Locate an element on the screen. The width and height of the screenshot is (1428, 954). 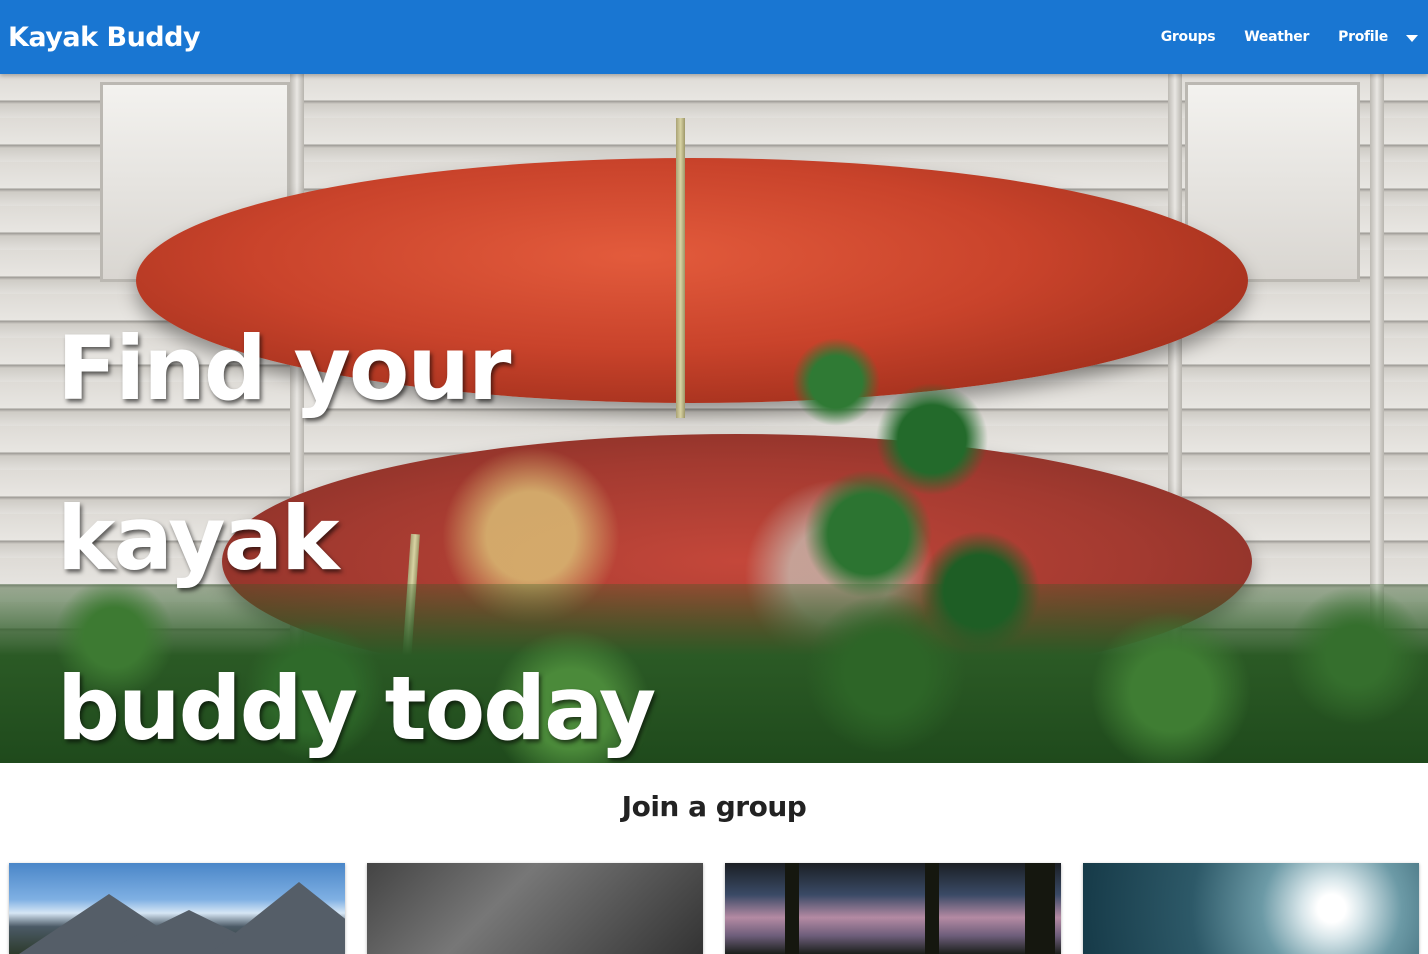
chevron-down-icon is located at coordinates (1412, 38).